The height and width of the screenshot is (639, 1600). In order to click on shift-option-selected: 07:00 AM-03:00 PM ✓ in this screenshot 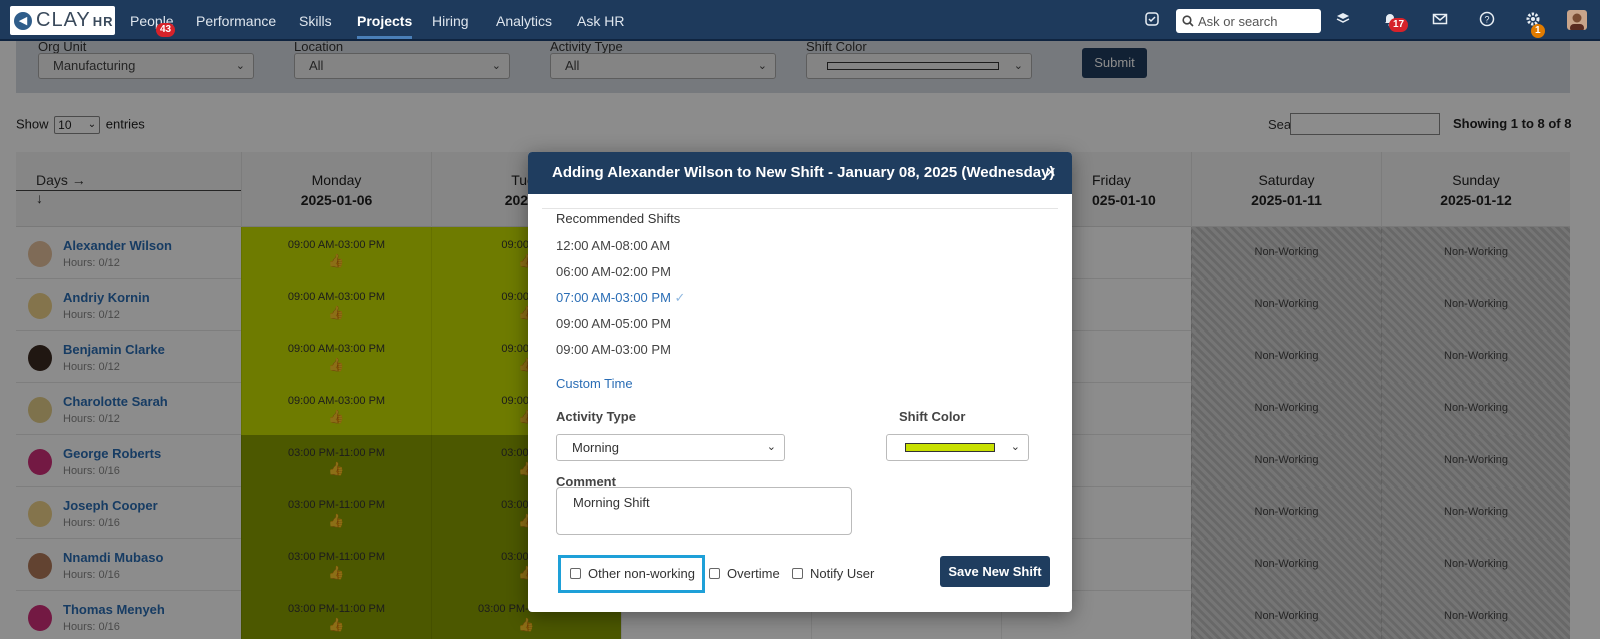, I will do `click(620, 298)`.